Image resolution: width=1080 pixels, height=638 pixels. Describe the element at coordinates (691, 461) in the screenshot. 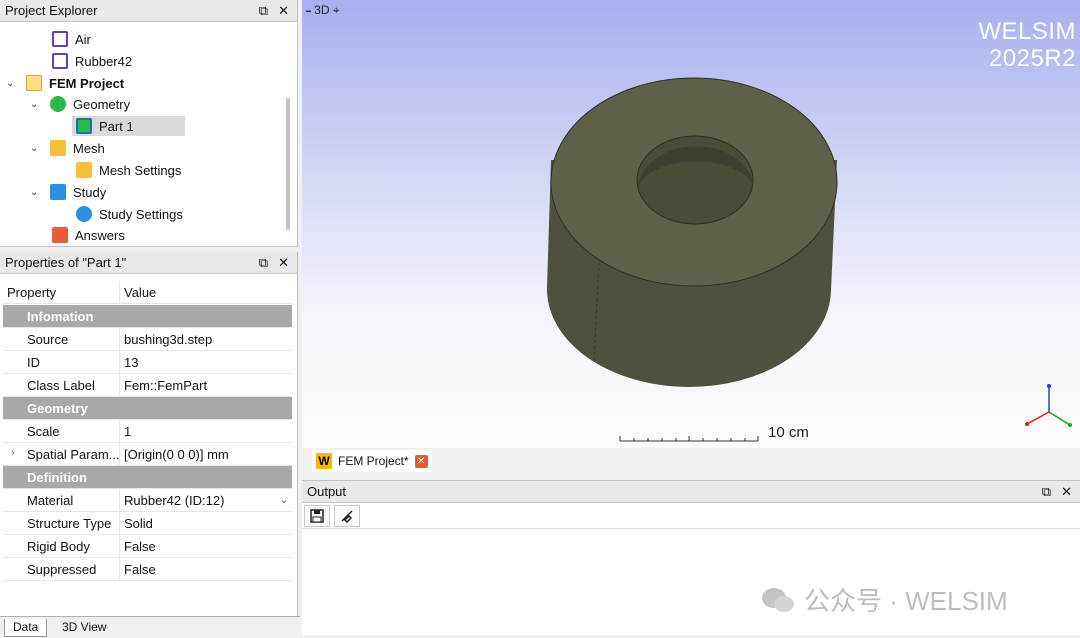

I see `document-tab-bar: W FEM Project* ✕` at that location.